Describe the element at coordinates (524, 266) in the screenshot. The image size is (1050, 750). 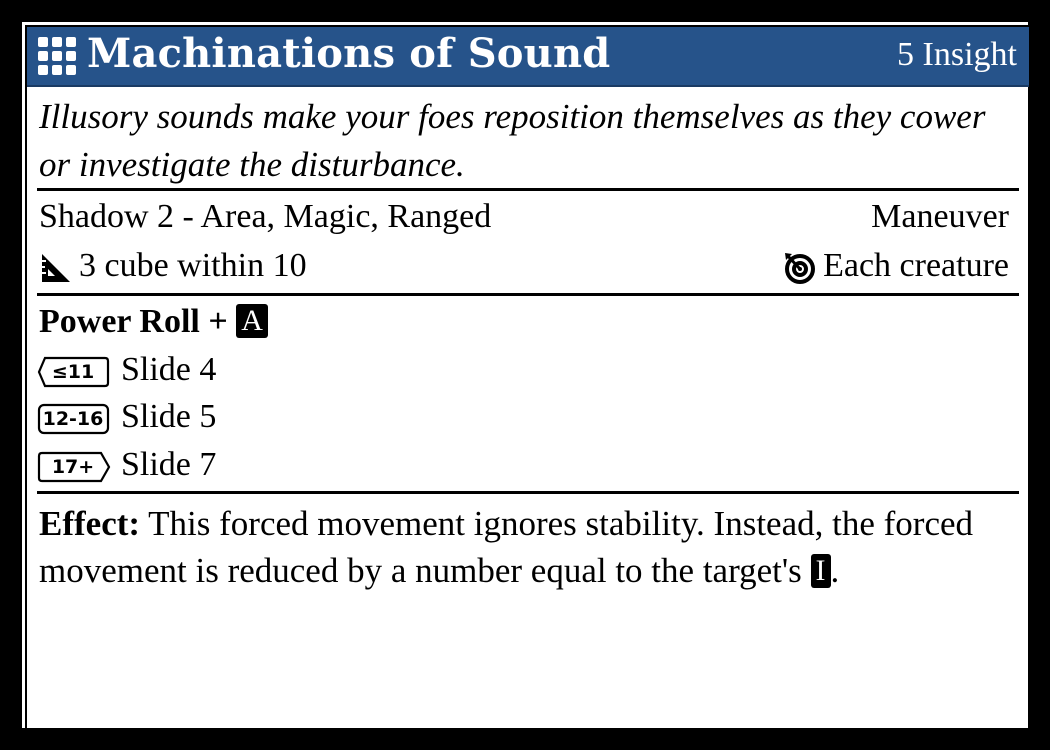
I see `distance-row: 3 cube within 10 Each creature` at that location.